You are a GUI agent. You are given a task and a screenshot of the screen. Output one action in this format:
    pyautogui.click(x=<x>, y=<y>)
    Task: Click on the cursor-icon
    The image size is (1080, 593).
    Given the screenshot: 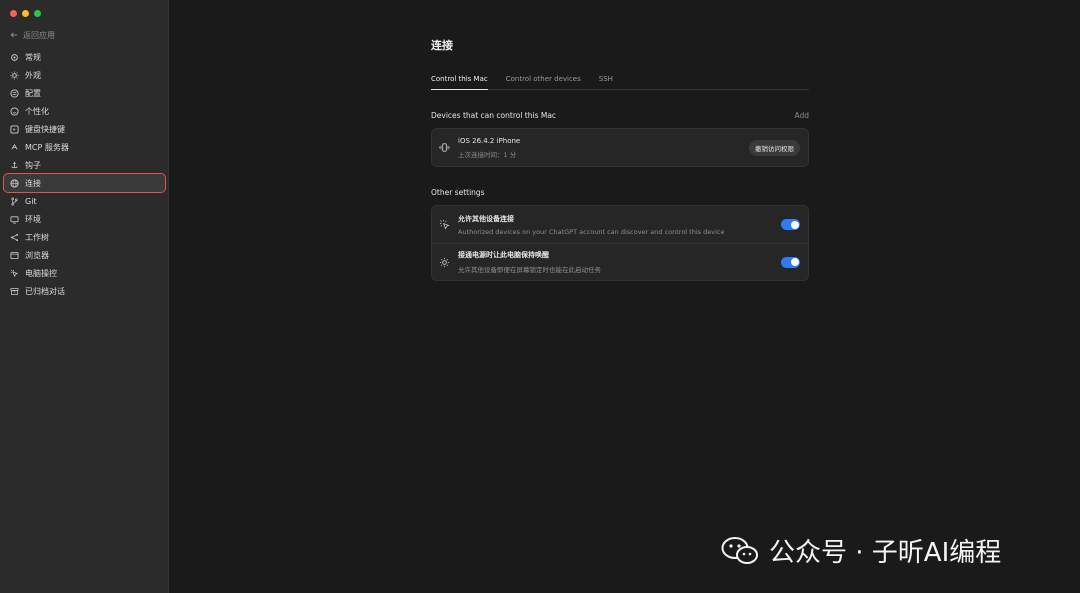 What is the action you would take?
    pyautogui.click(x=14, y=273)
    